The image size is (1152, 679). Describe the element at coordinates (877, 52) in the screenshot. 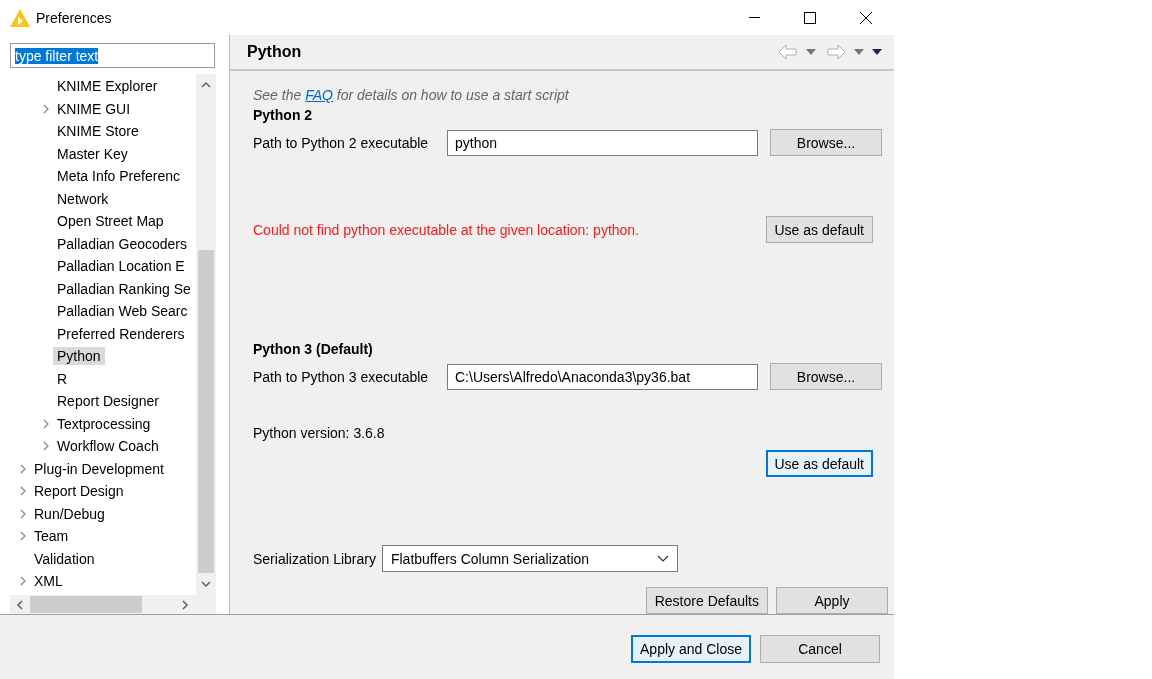

I see `menu-arrow-icon` at that location.